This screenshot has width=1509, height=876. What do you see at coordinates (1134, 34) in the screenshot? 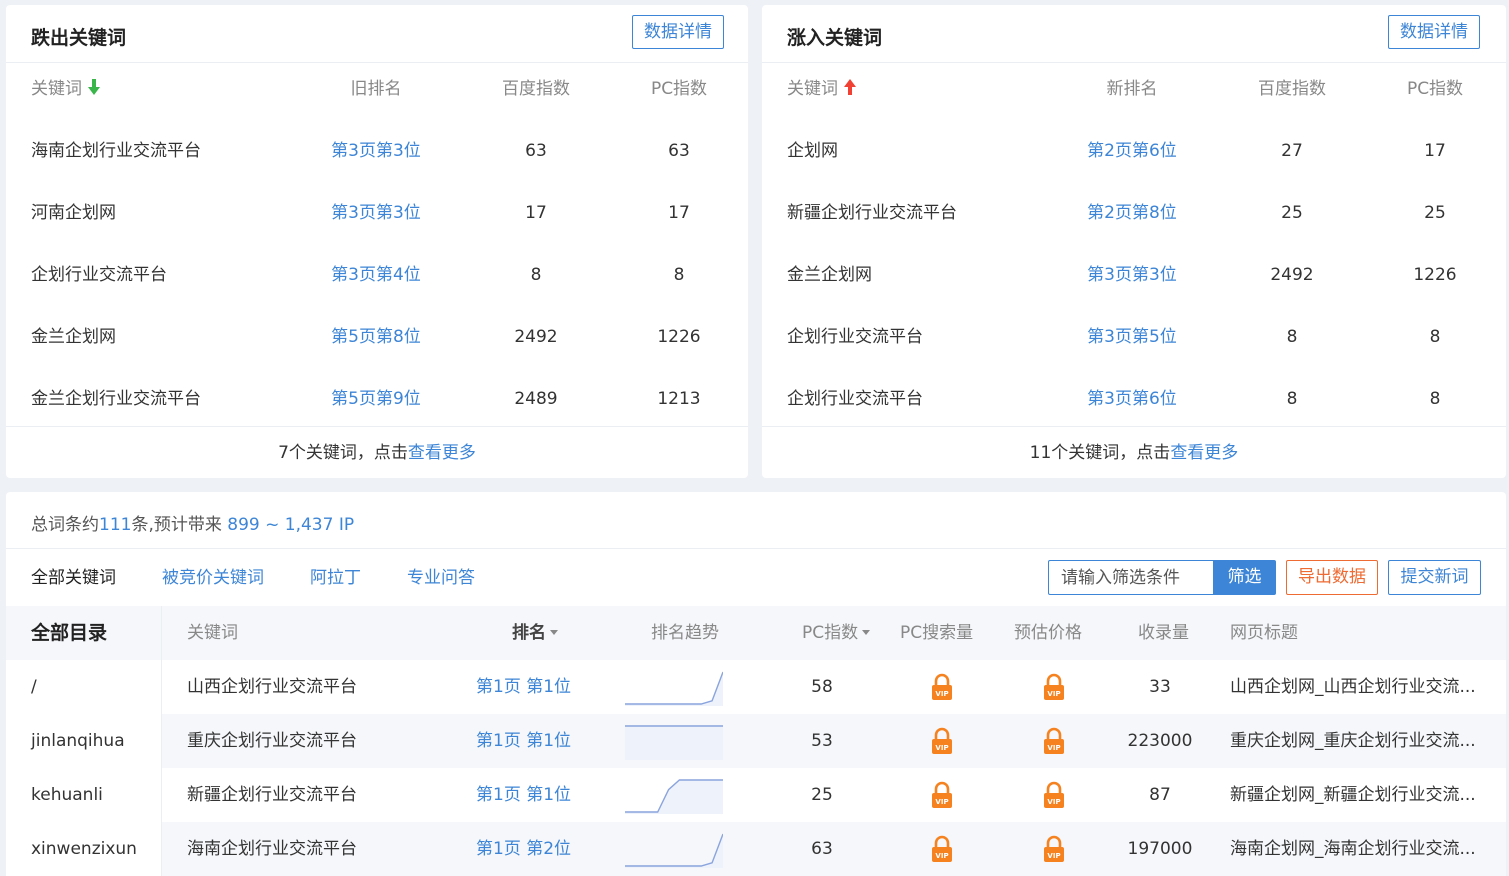
I see `panel-header: 涨入关键词 数据详情` at bounding box center [1134, 34].